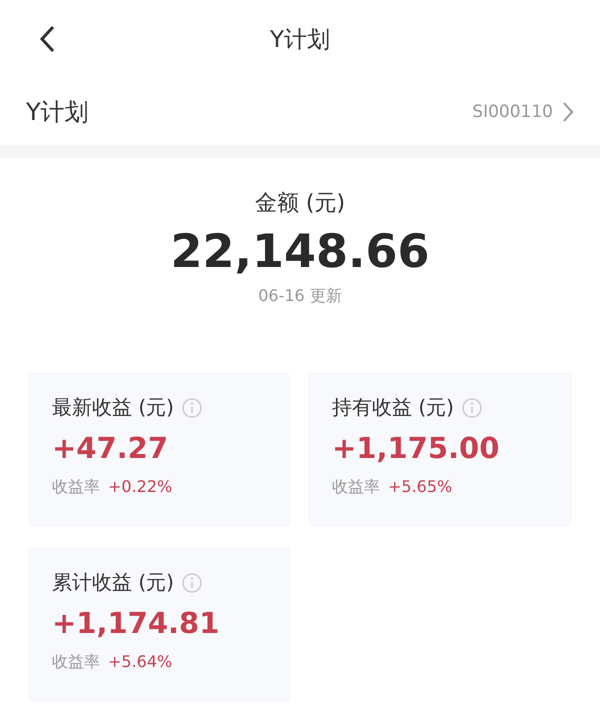  I want to click on earnings-value: +1,174.81, so click(136, 623).